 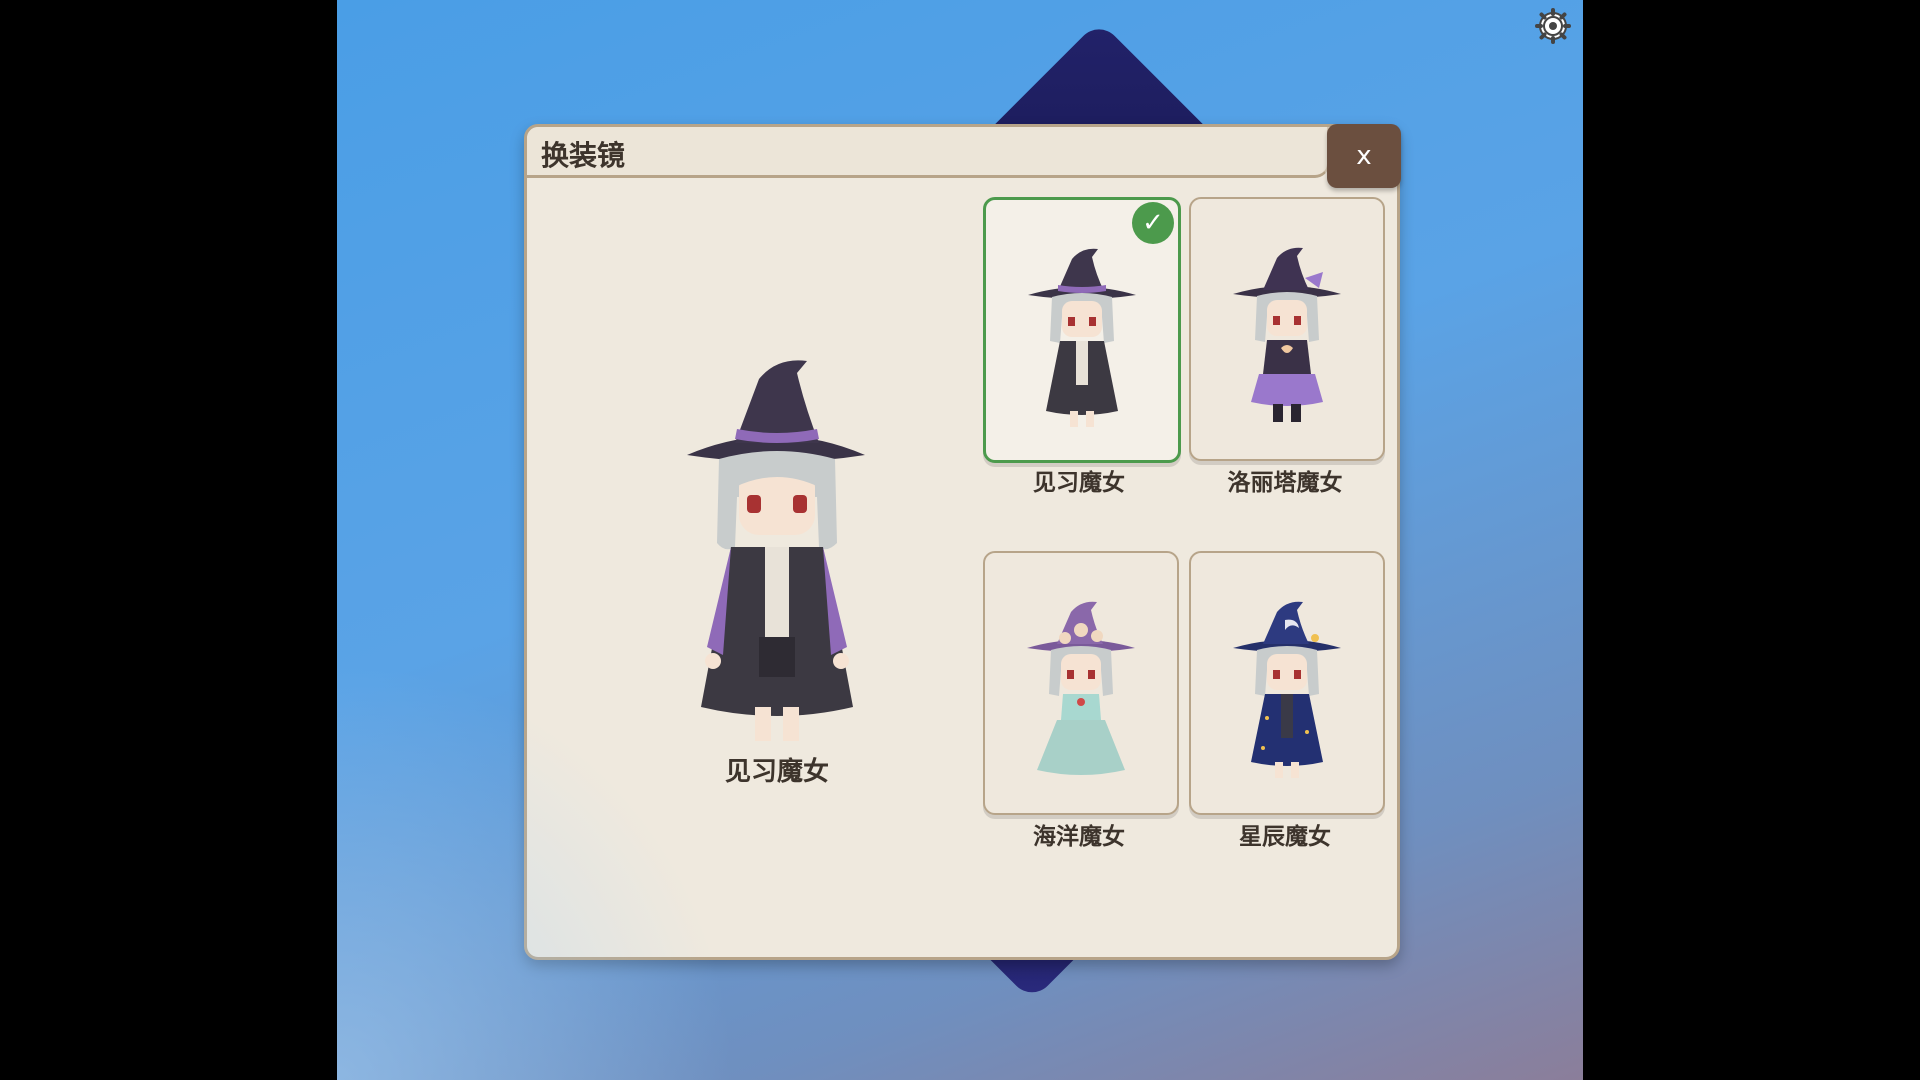 What do you see at coordinates (1287, 334) in the screenshot?
I see `lolita-witch-sprite` at bounding box center [1287, 334].